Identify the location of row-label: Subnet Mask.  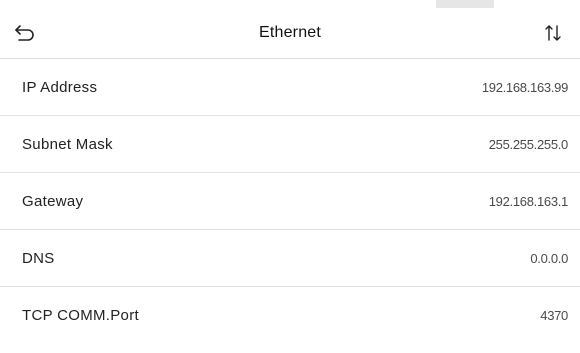
(67, 144).